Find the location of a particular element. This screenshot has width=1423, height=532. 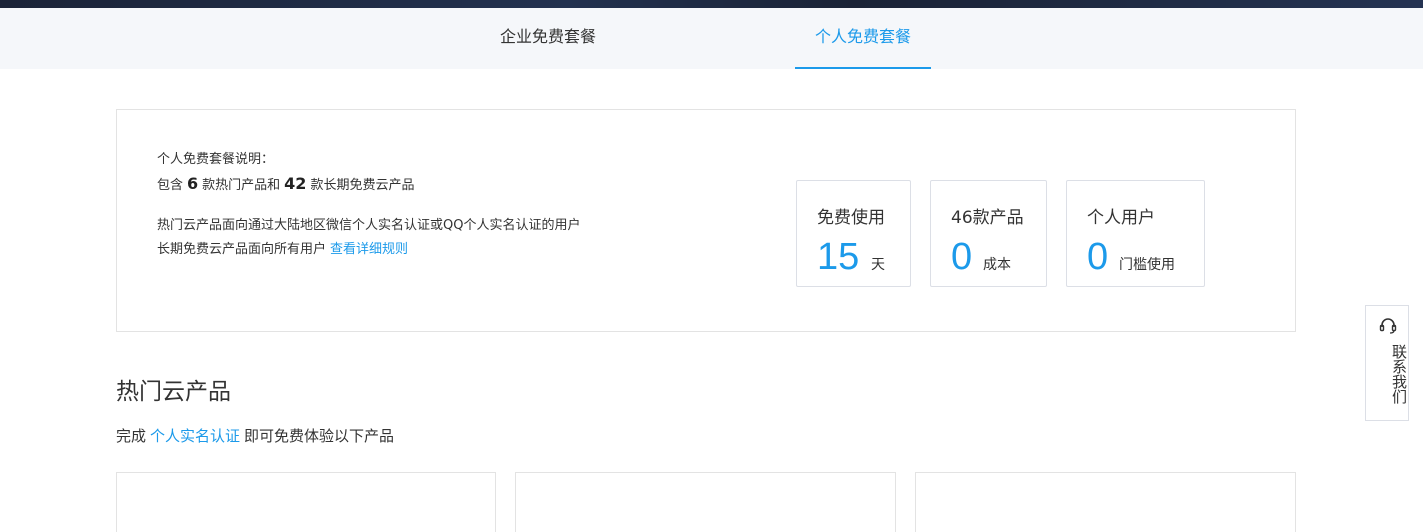

stat-unit: 天 is located at coordinates (878, 265).